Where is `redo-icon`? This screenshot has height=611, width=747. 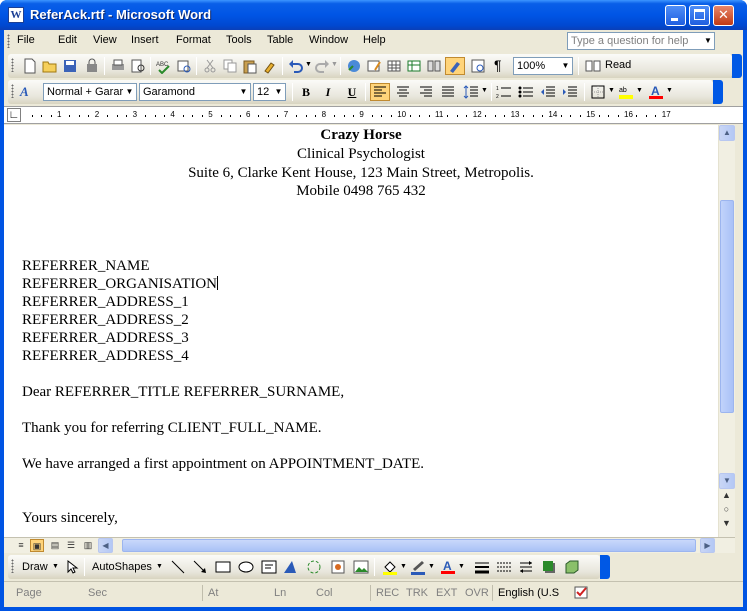
redo-icon is located at coordinates (322, 66).